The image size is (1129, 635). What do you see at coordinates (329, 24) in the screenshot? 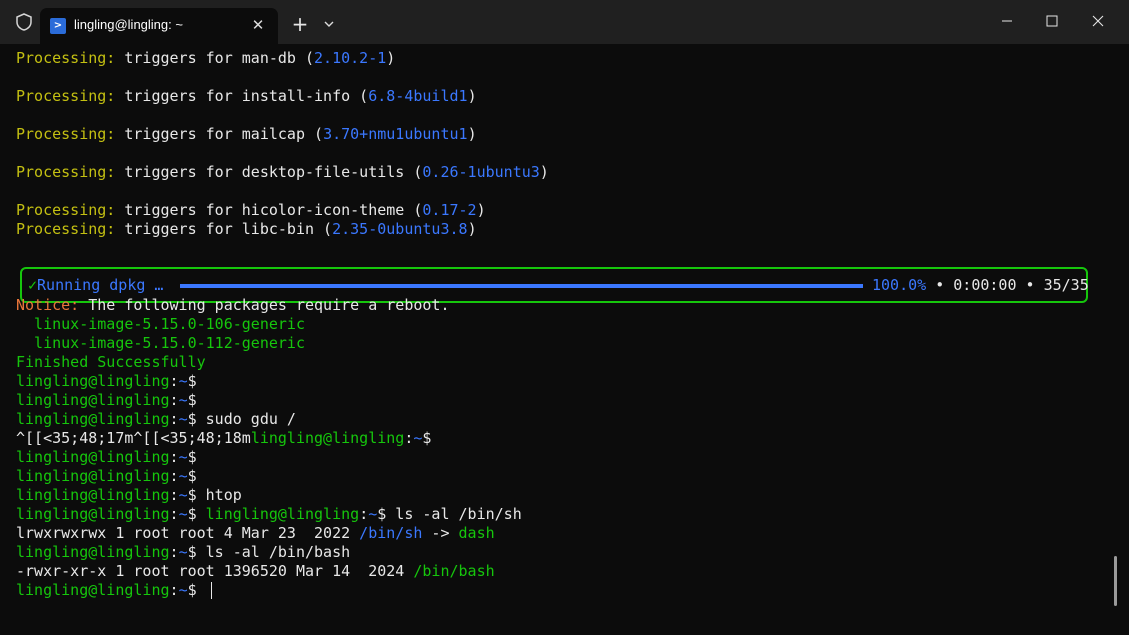
I see `chevron-down-icon` at bounding box center [329, 24].